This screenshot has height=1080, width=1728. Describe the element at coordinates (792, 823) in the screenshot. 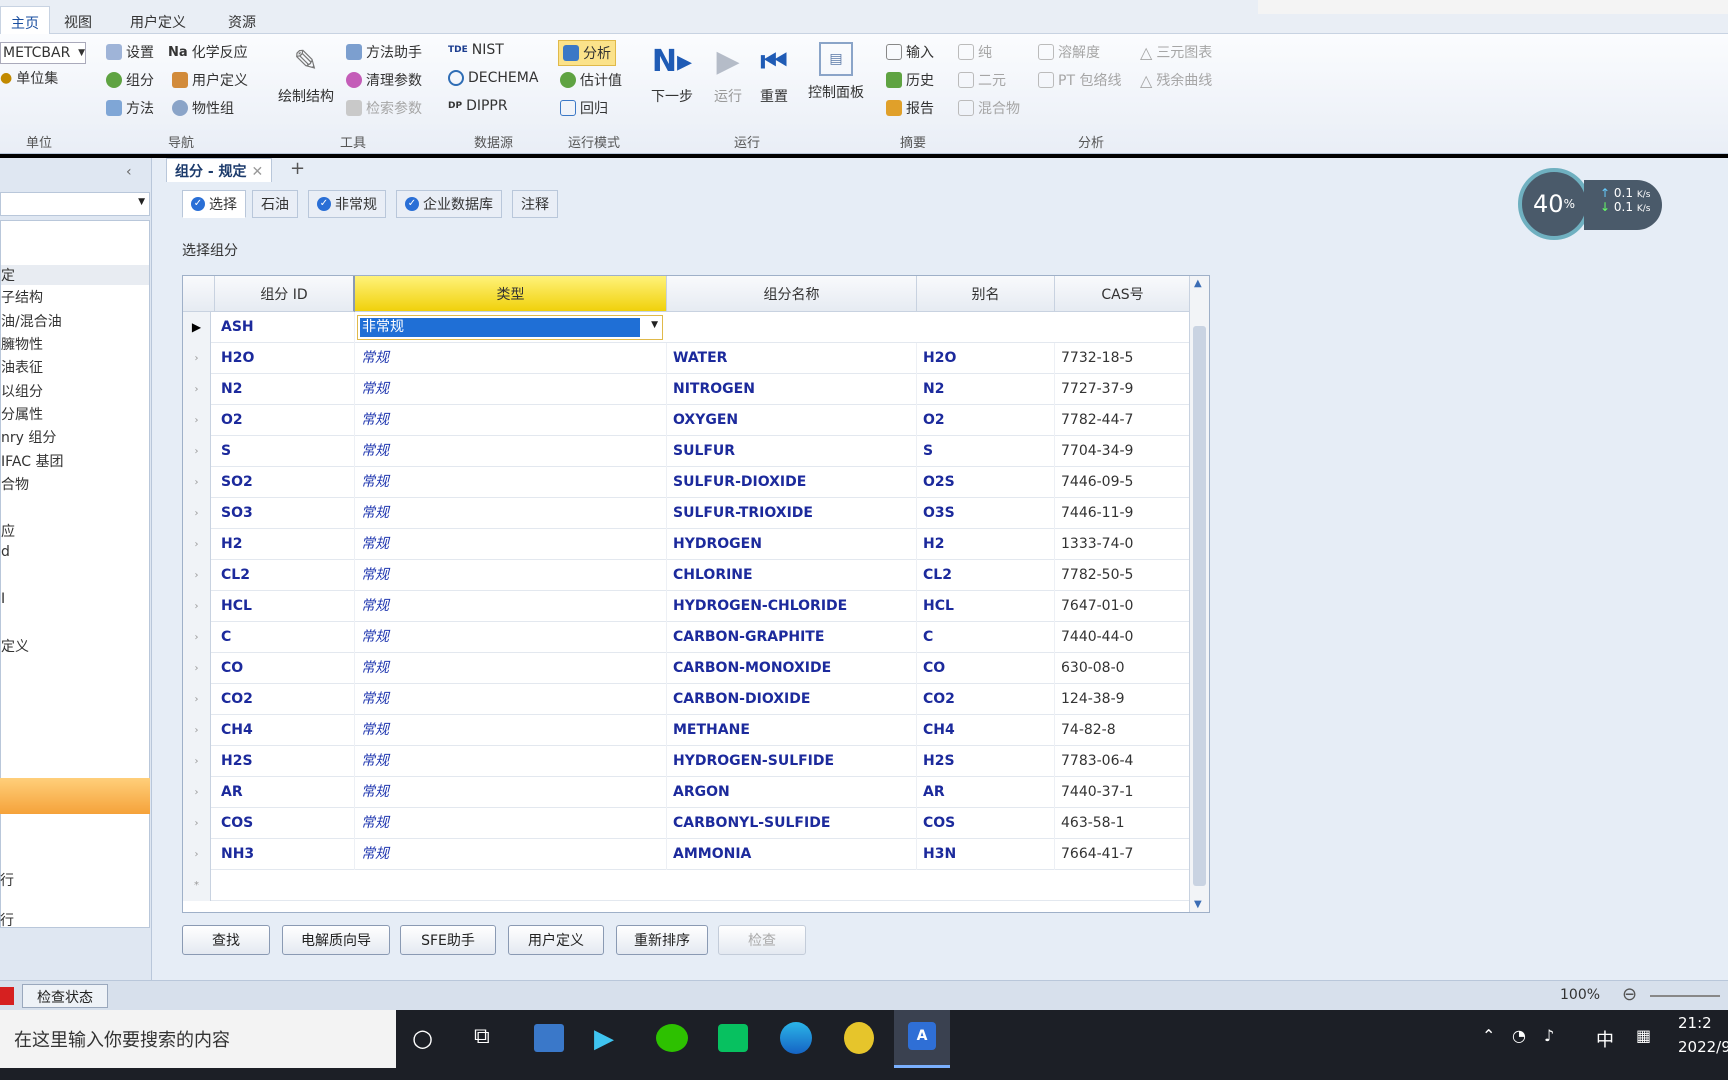

I see `cell-name: CARBONYL-SULFIDE` at that location.